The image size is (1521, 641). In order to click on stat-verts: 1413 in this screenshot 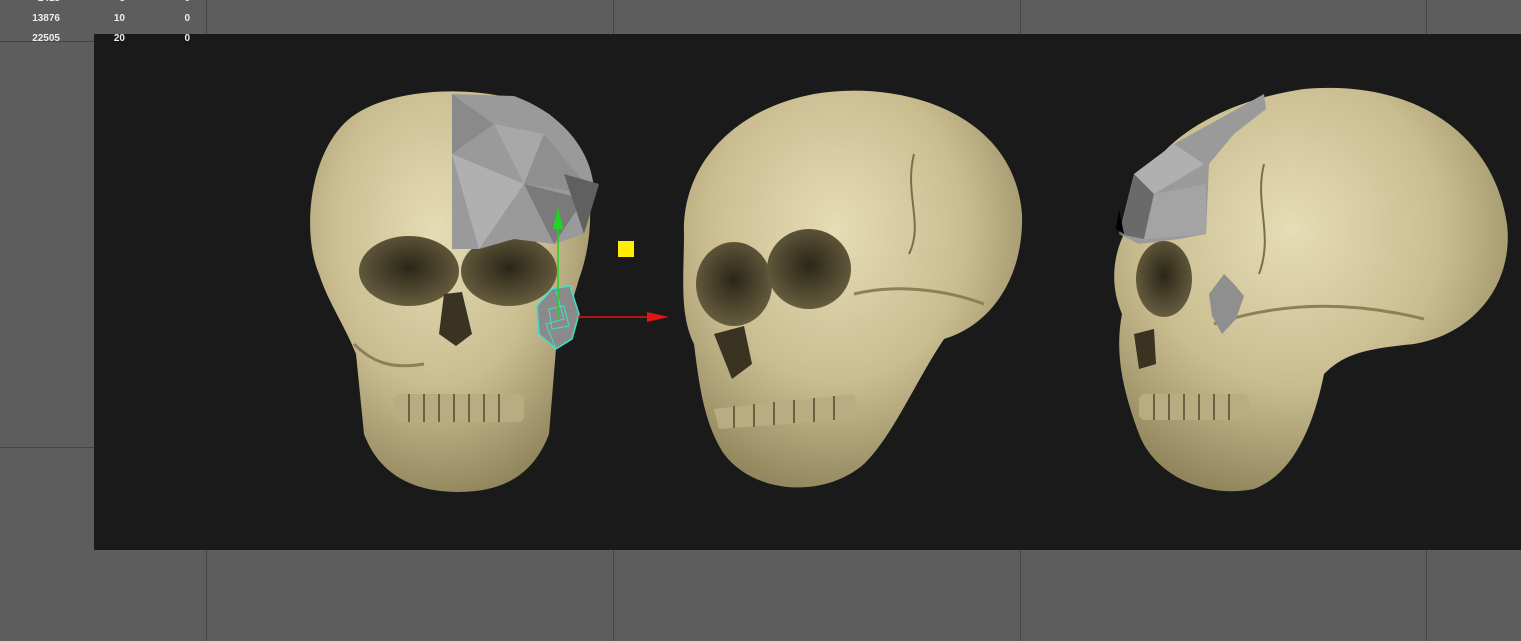, I will do `click(35, 2)`.